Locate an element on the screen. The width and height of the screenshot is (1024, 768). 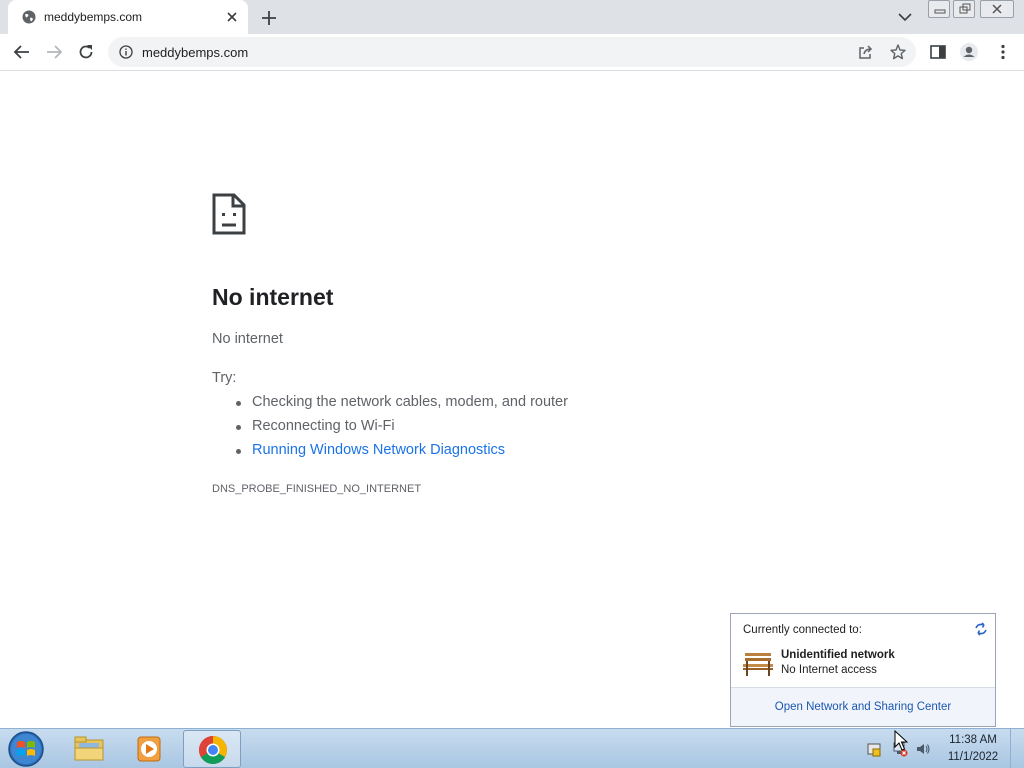
minimize-button is located at coordinates (939, 9).